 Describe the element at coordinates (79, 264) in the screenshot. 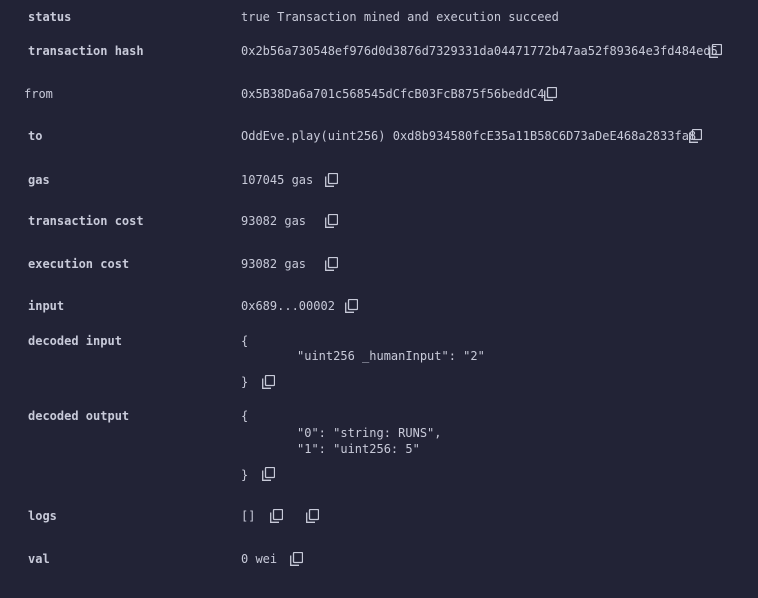

I see `execution-cost-label: execution cost` at that location.